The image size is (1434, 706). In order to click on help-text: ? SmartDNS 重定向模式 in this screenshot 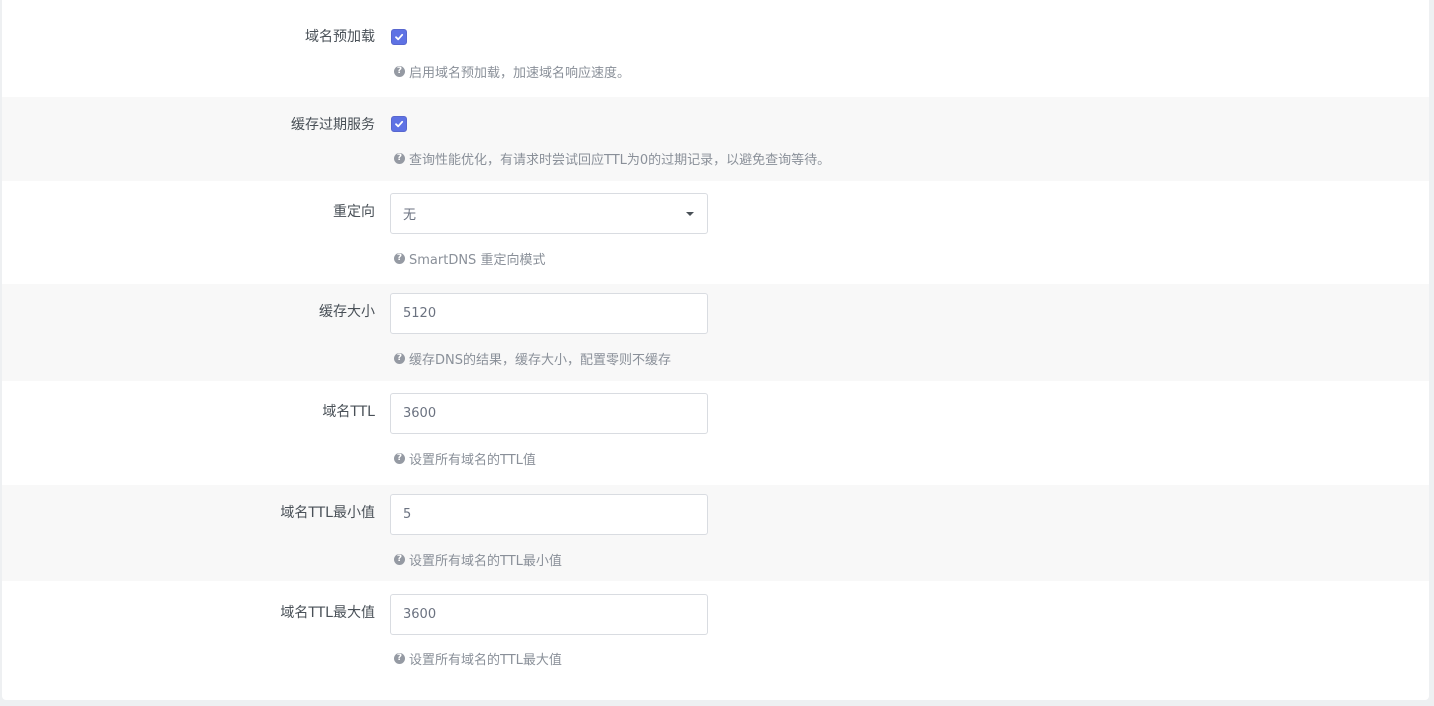, I will do `click(469, 258)`.